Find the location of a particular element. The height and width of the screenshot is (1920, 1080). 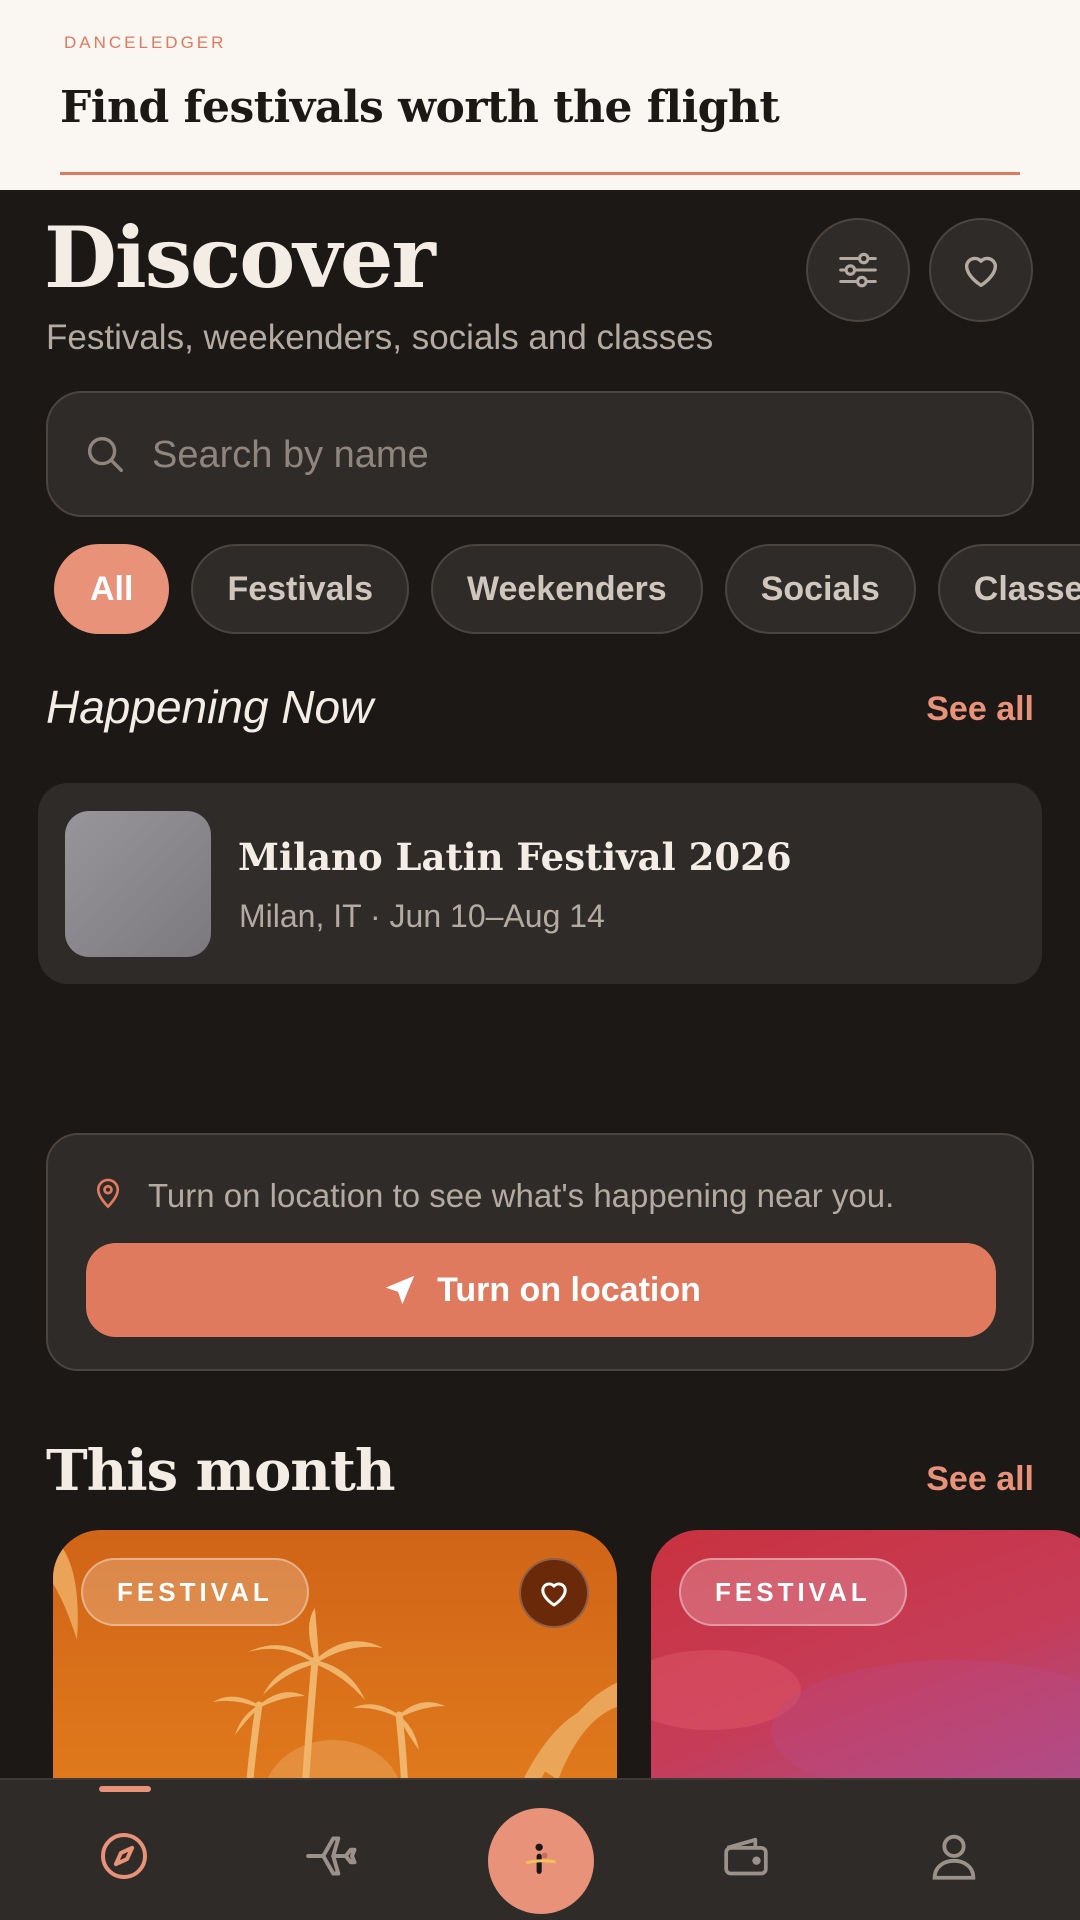

nav-discover is located at coordinates (124, 1856).